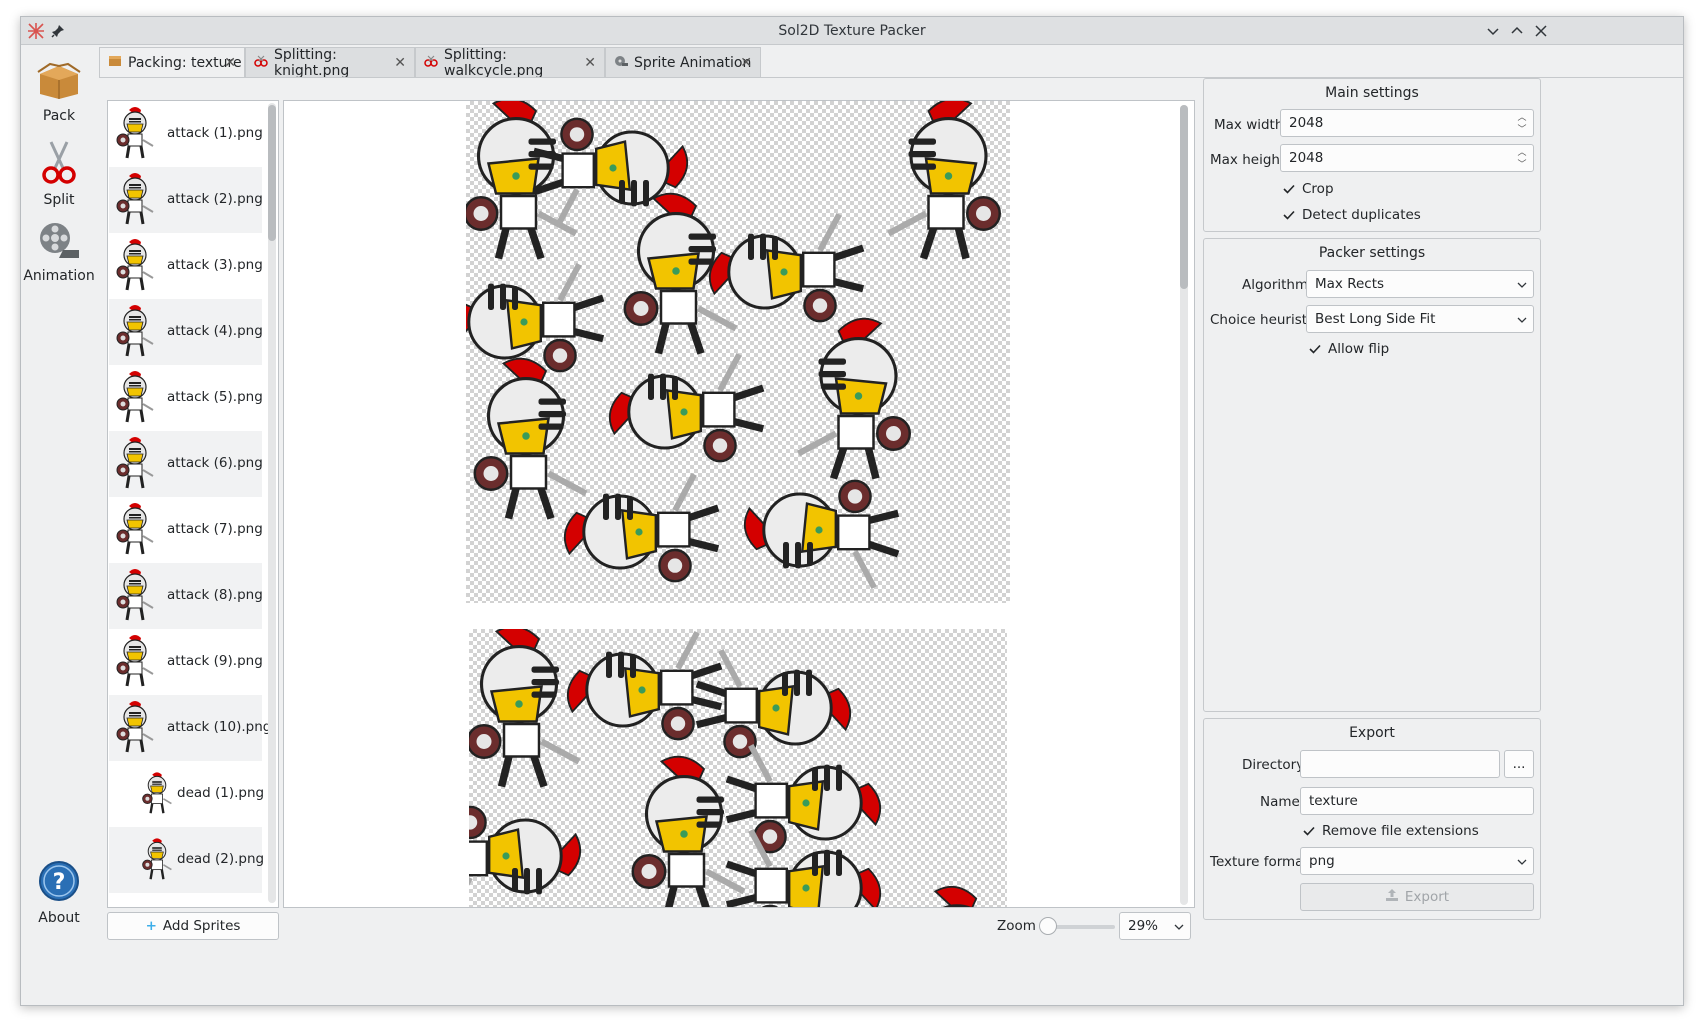  What do you see at coordinates (186, 134) in the screenshot?
I see `list-item: attack (1).png` at bounding box center [186, 134].